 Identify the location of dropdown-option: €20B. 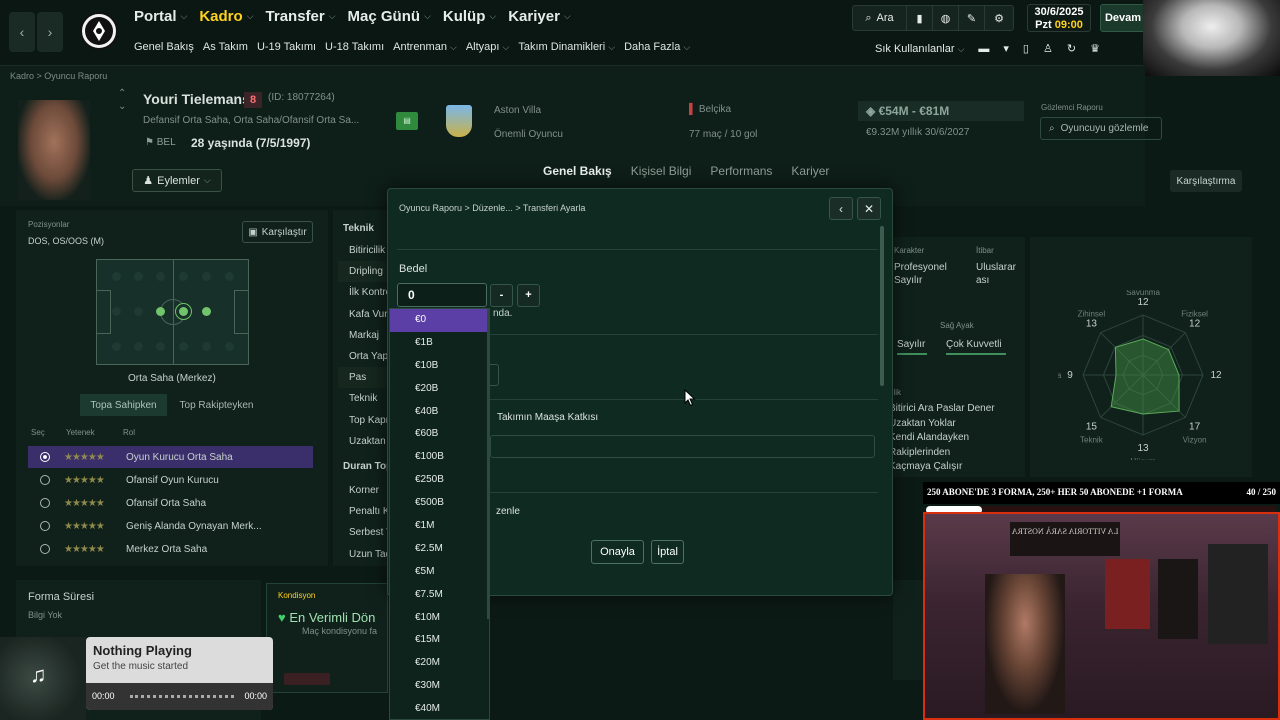
(439, 389).